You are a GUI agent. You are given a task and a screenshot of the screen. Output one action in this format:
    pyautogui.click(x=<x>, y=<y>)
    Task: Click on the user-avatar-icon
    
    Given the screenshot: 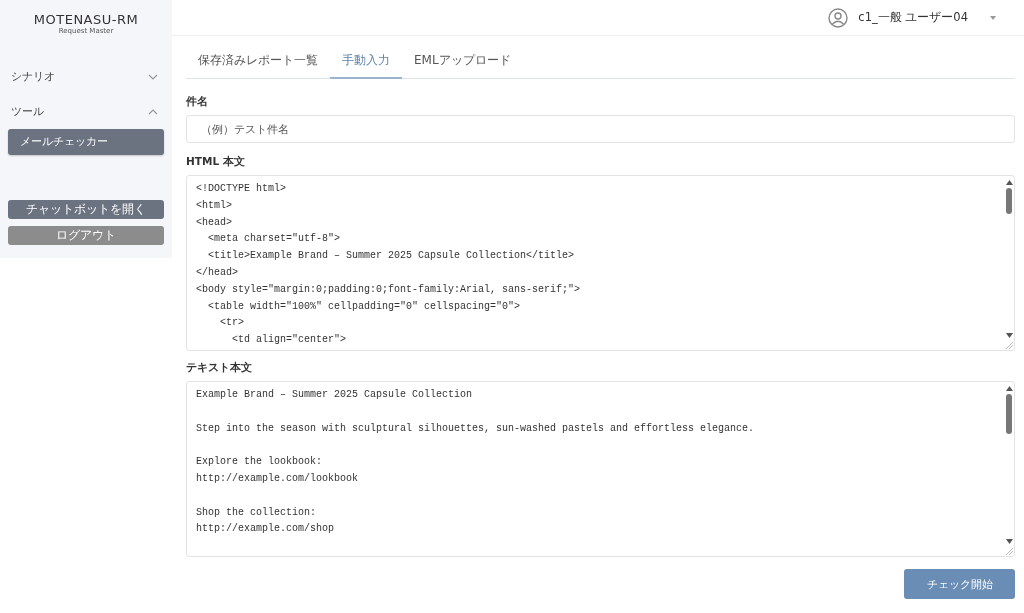 What is the action you would take?
    pyautogui.click(x=838, y=17)
    